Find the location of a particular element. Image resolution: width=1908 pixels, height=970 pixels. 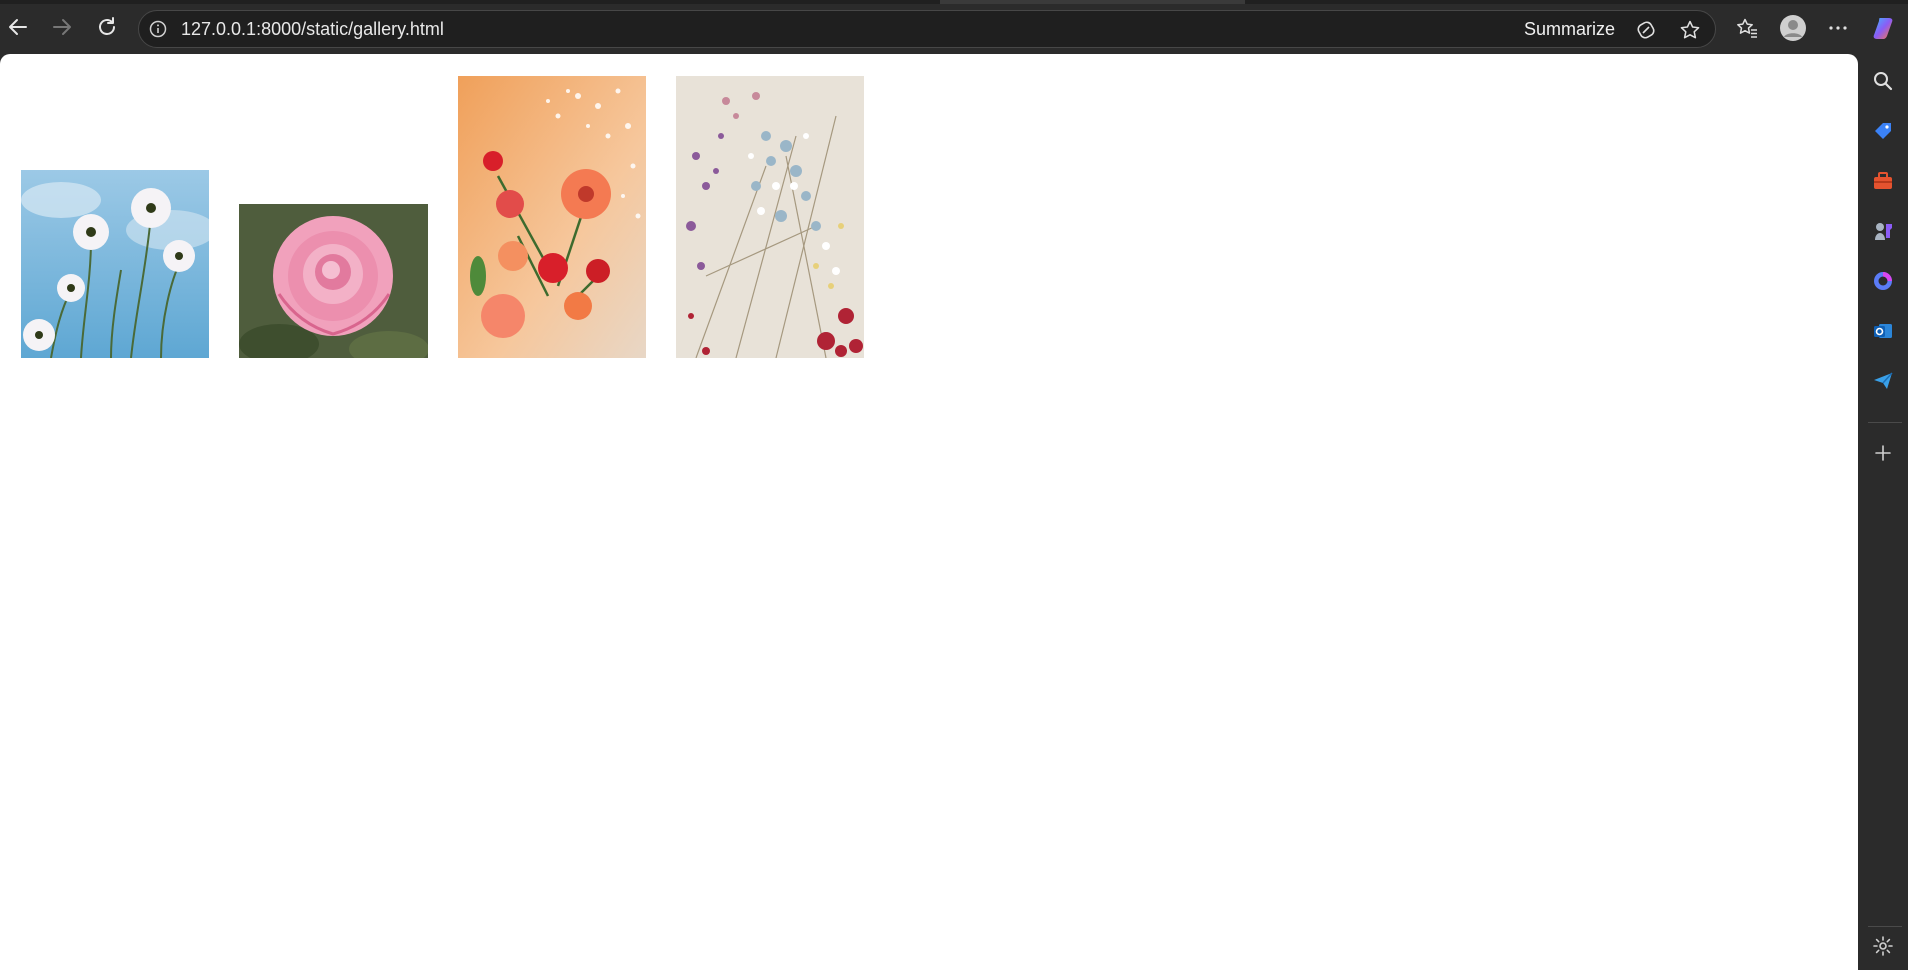

url-text: 127.0.0.1:8000/static/gallery.html is located at coordinates (312, 29).